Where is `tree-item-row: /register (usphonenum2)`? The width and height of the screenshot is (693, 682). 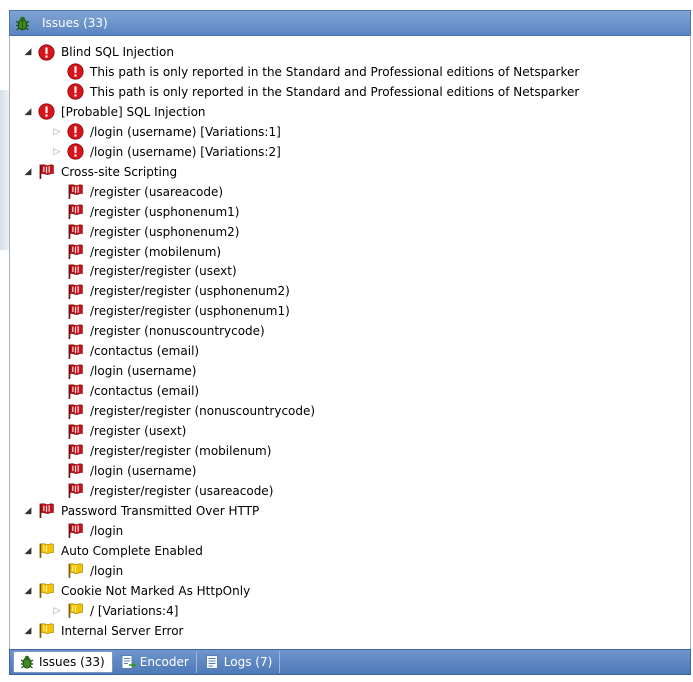
tree-item-row: /register (usphonenum2) is located at coordinates (145, 232).